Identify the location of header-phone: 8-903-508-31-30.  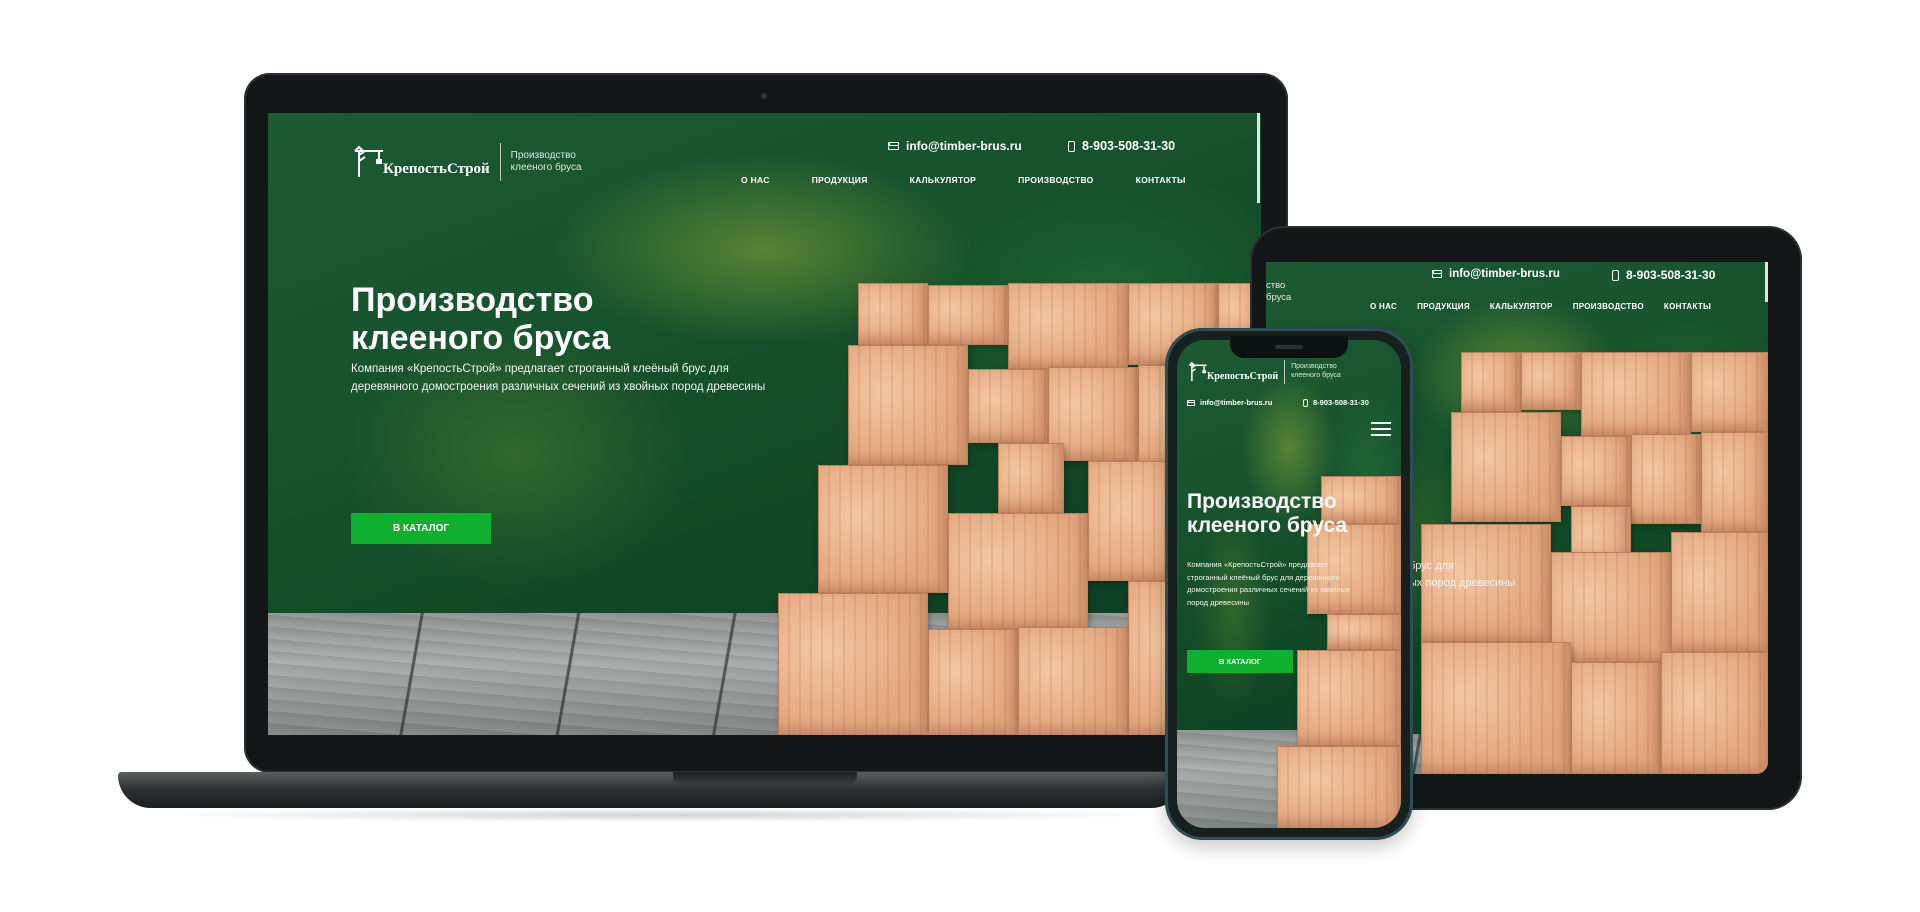
(1121, 146).